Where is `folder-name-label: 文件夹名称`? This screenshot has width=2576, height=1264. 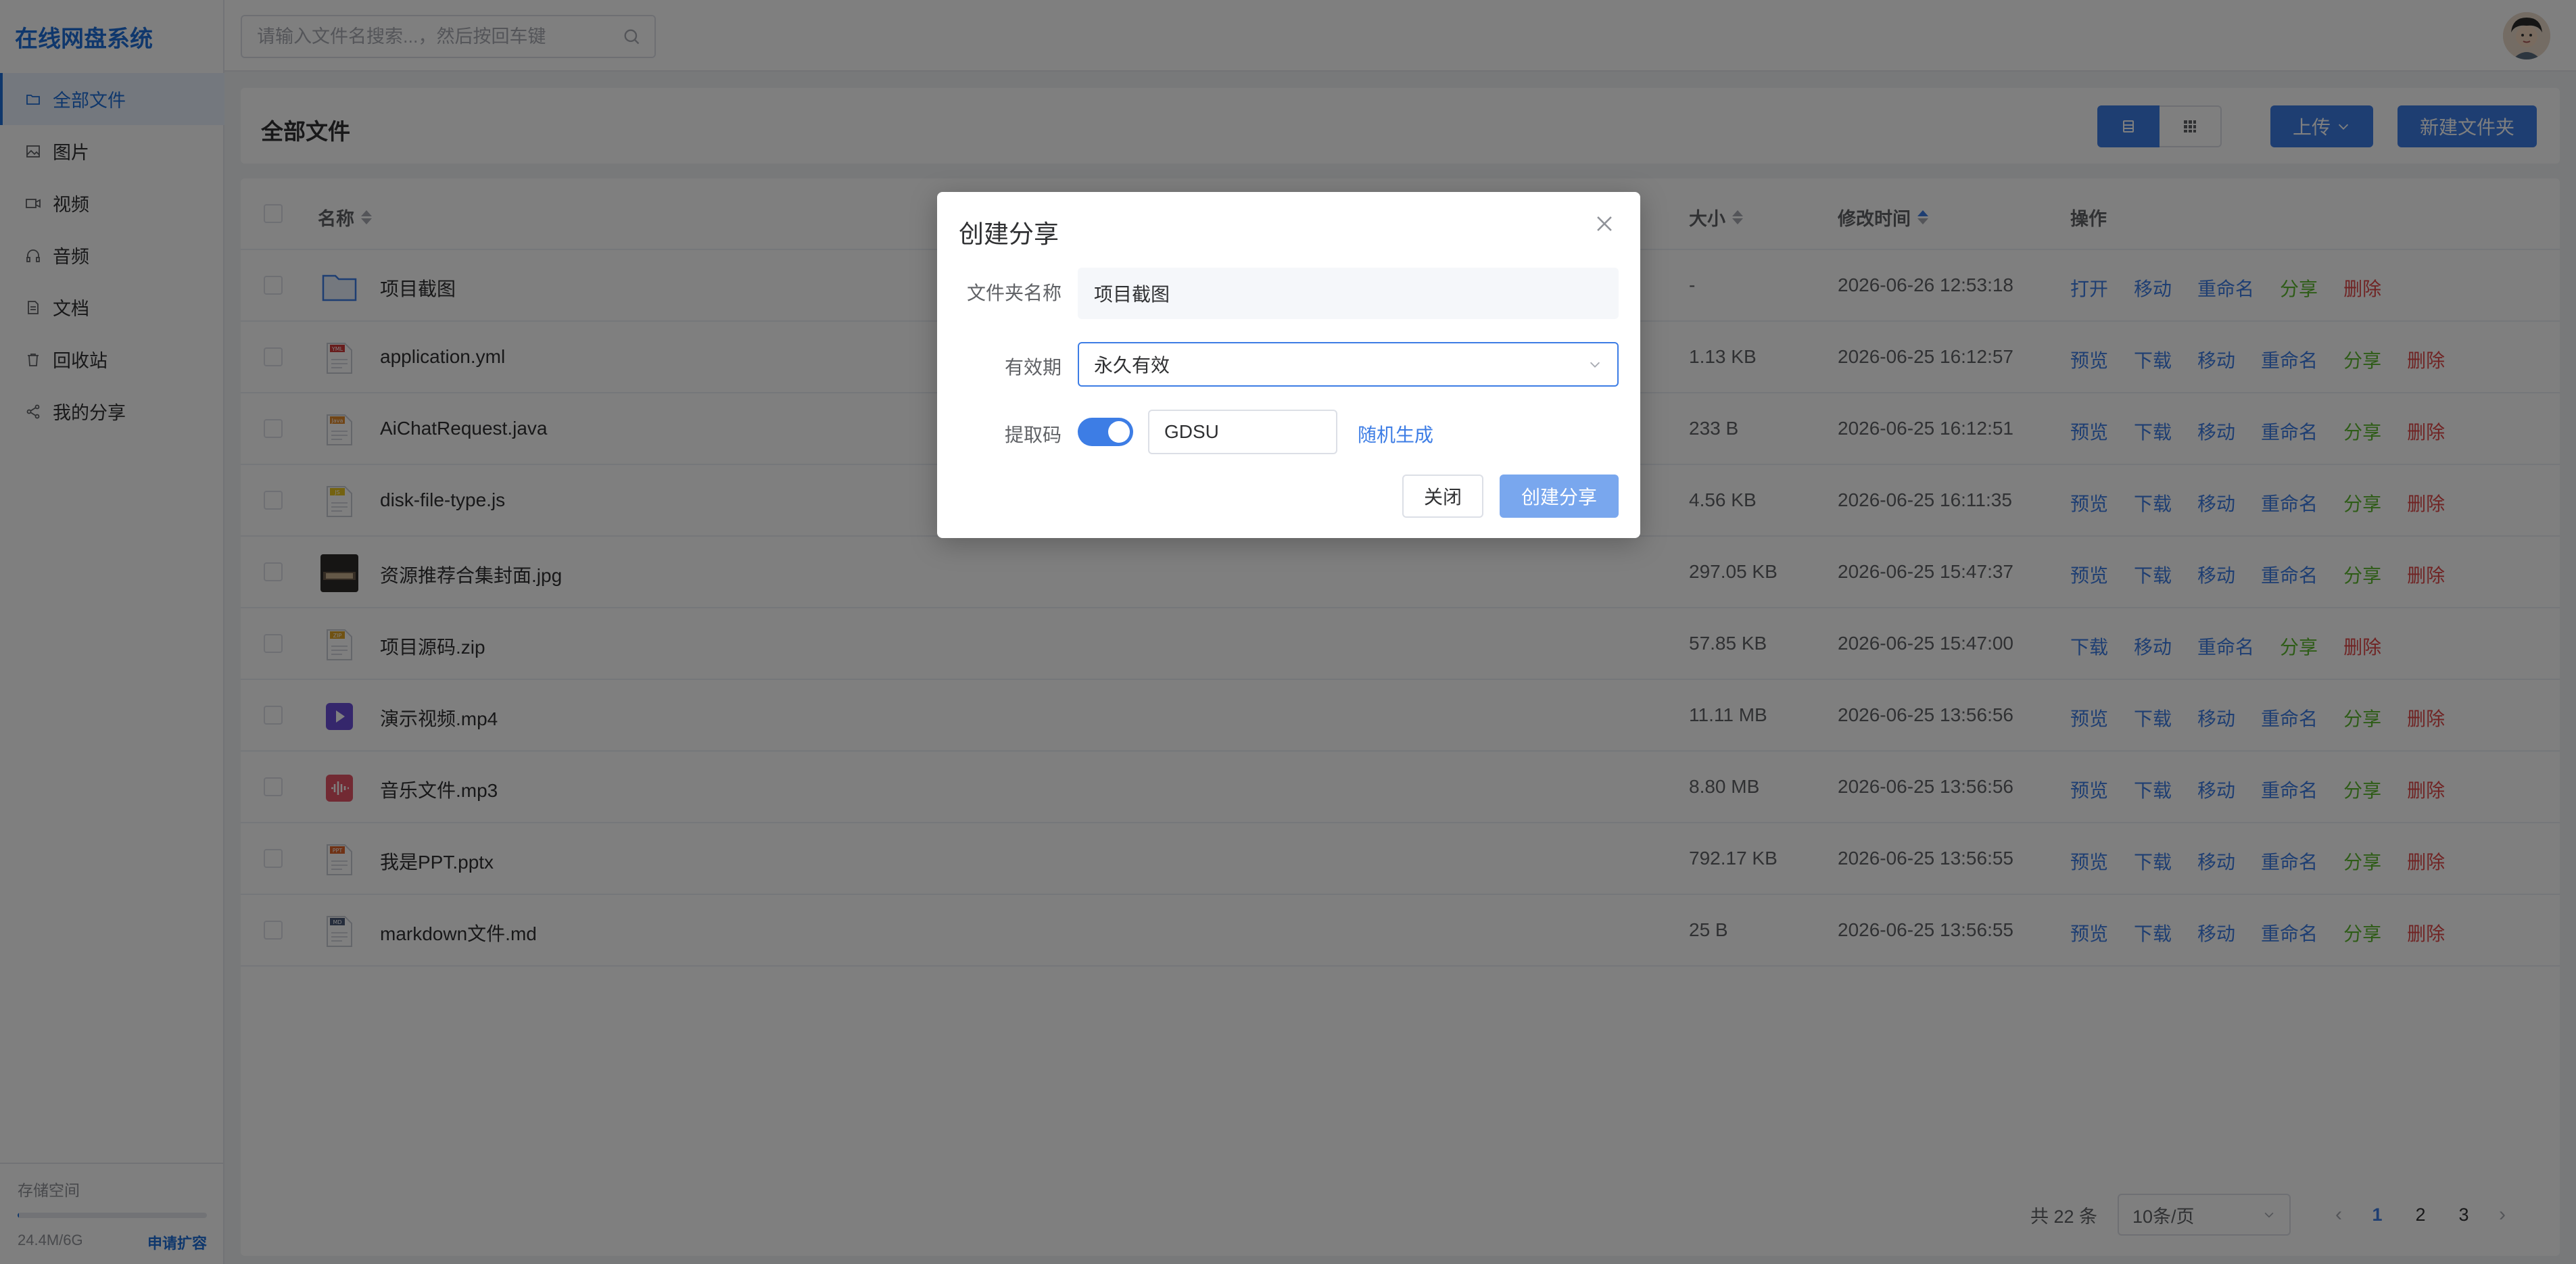
folder-name-label: 文件夹名称 is located at coordinates (1014, 293).